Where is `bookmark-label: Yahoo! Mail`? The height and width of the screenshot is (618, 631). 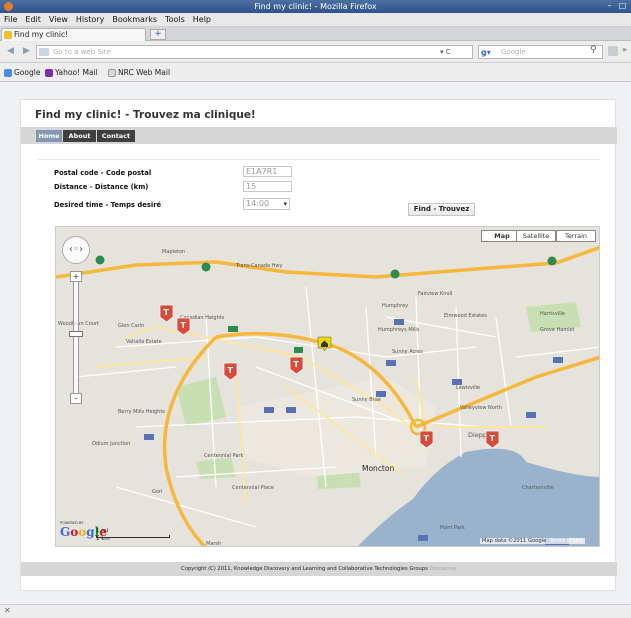 bookmark-label: Yahoo! Mail is located at coordinates (76, 72).